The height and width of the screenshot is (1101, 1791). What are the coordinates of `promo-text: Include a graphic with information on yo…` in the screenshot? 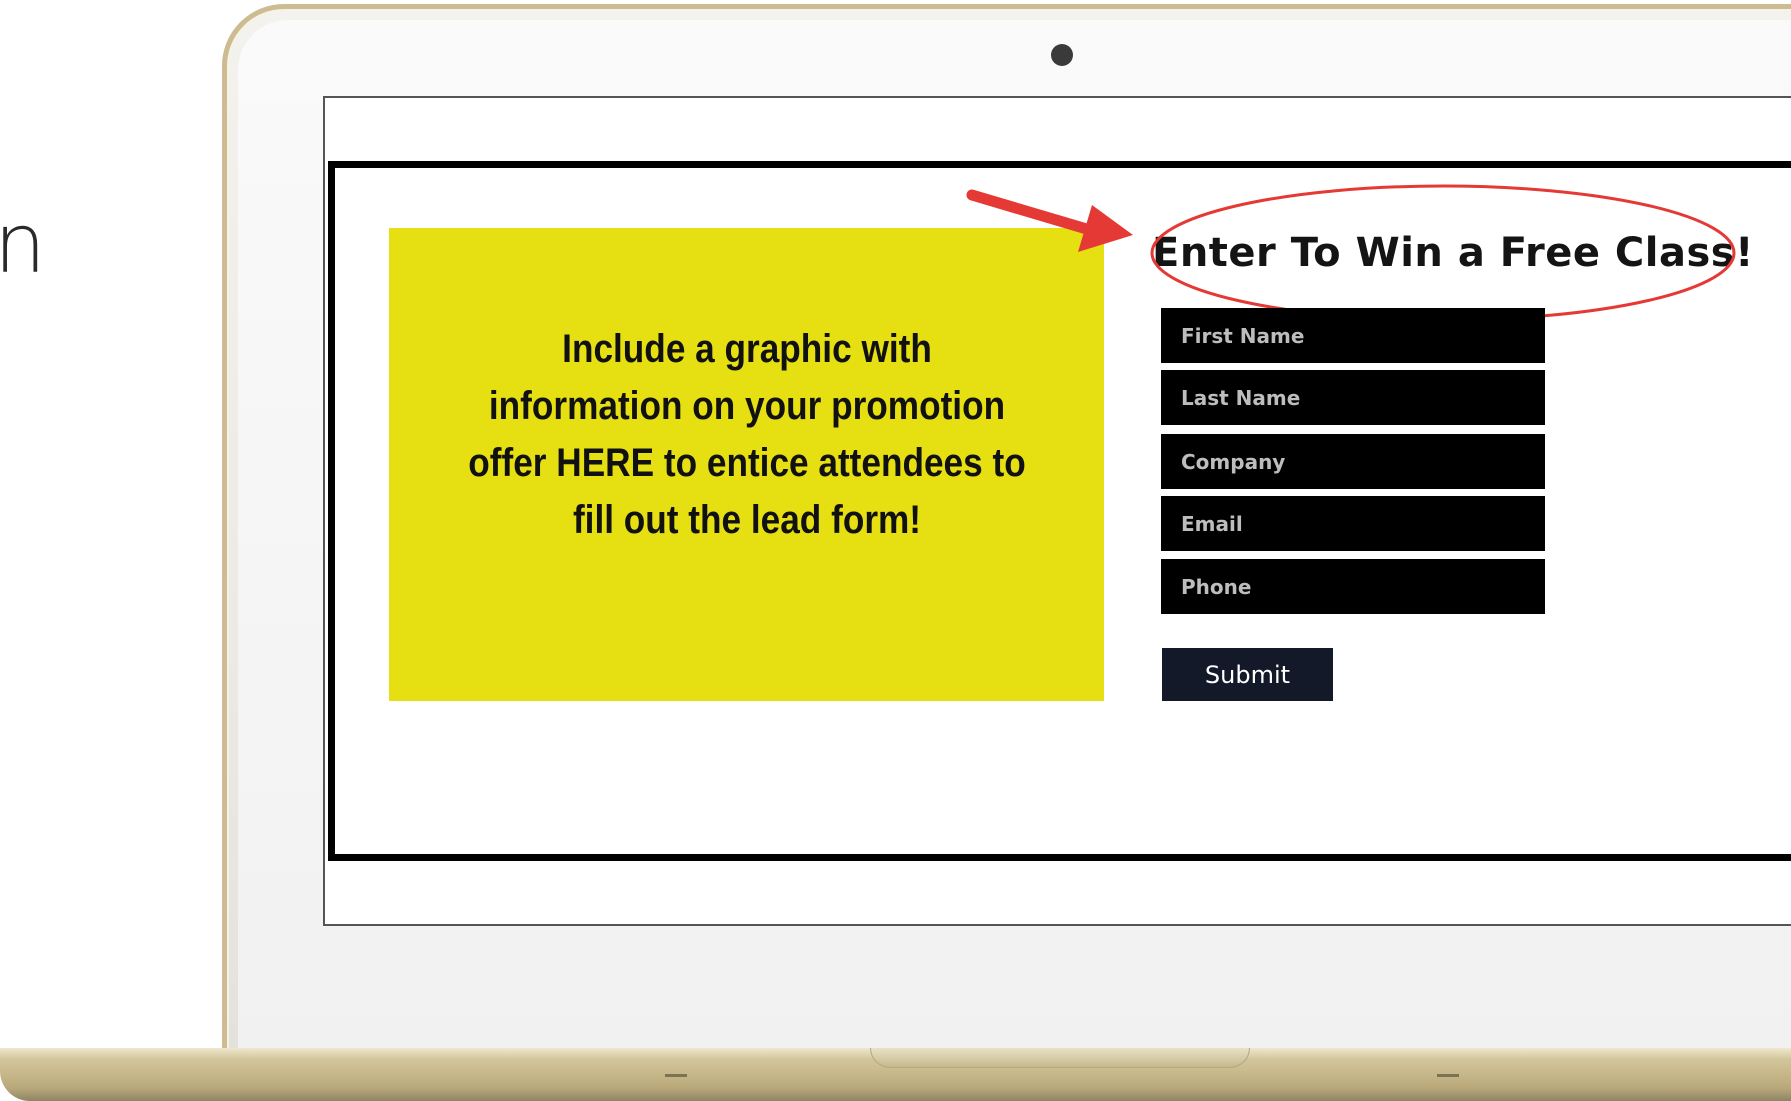 It's located at (746, 434).